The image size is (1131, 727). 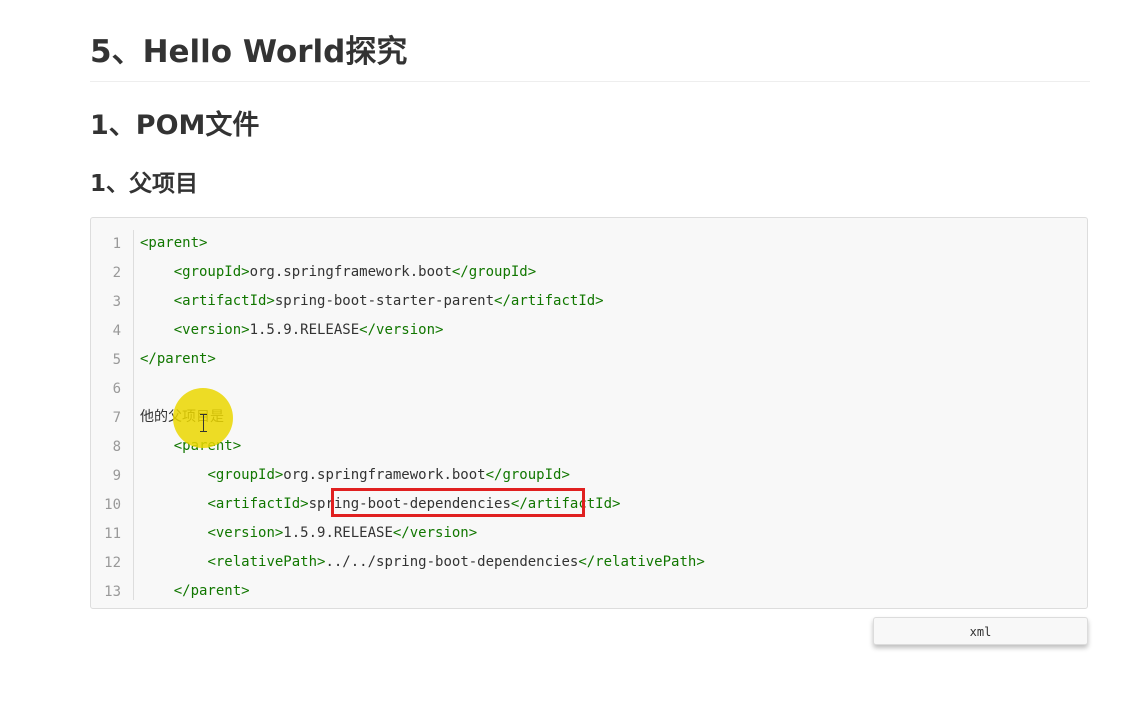 What do you see at coordinates (112, 505) in the screenshot?
I see `line-number: 10` at bounding box center [112, 505].